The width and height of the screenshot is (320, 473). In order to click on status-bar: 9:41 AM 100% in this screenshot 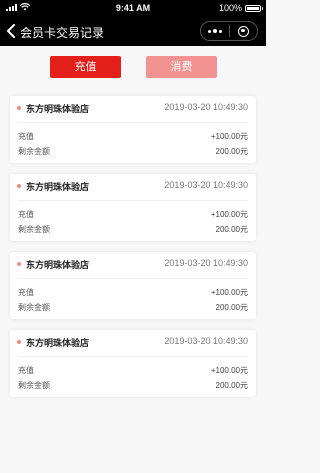, I will do `click(133, 8)`.